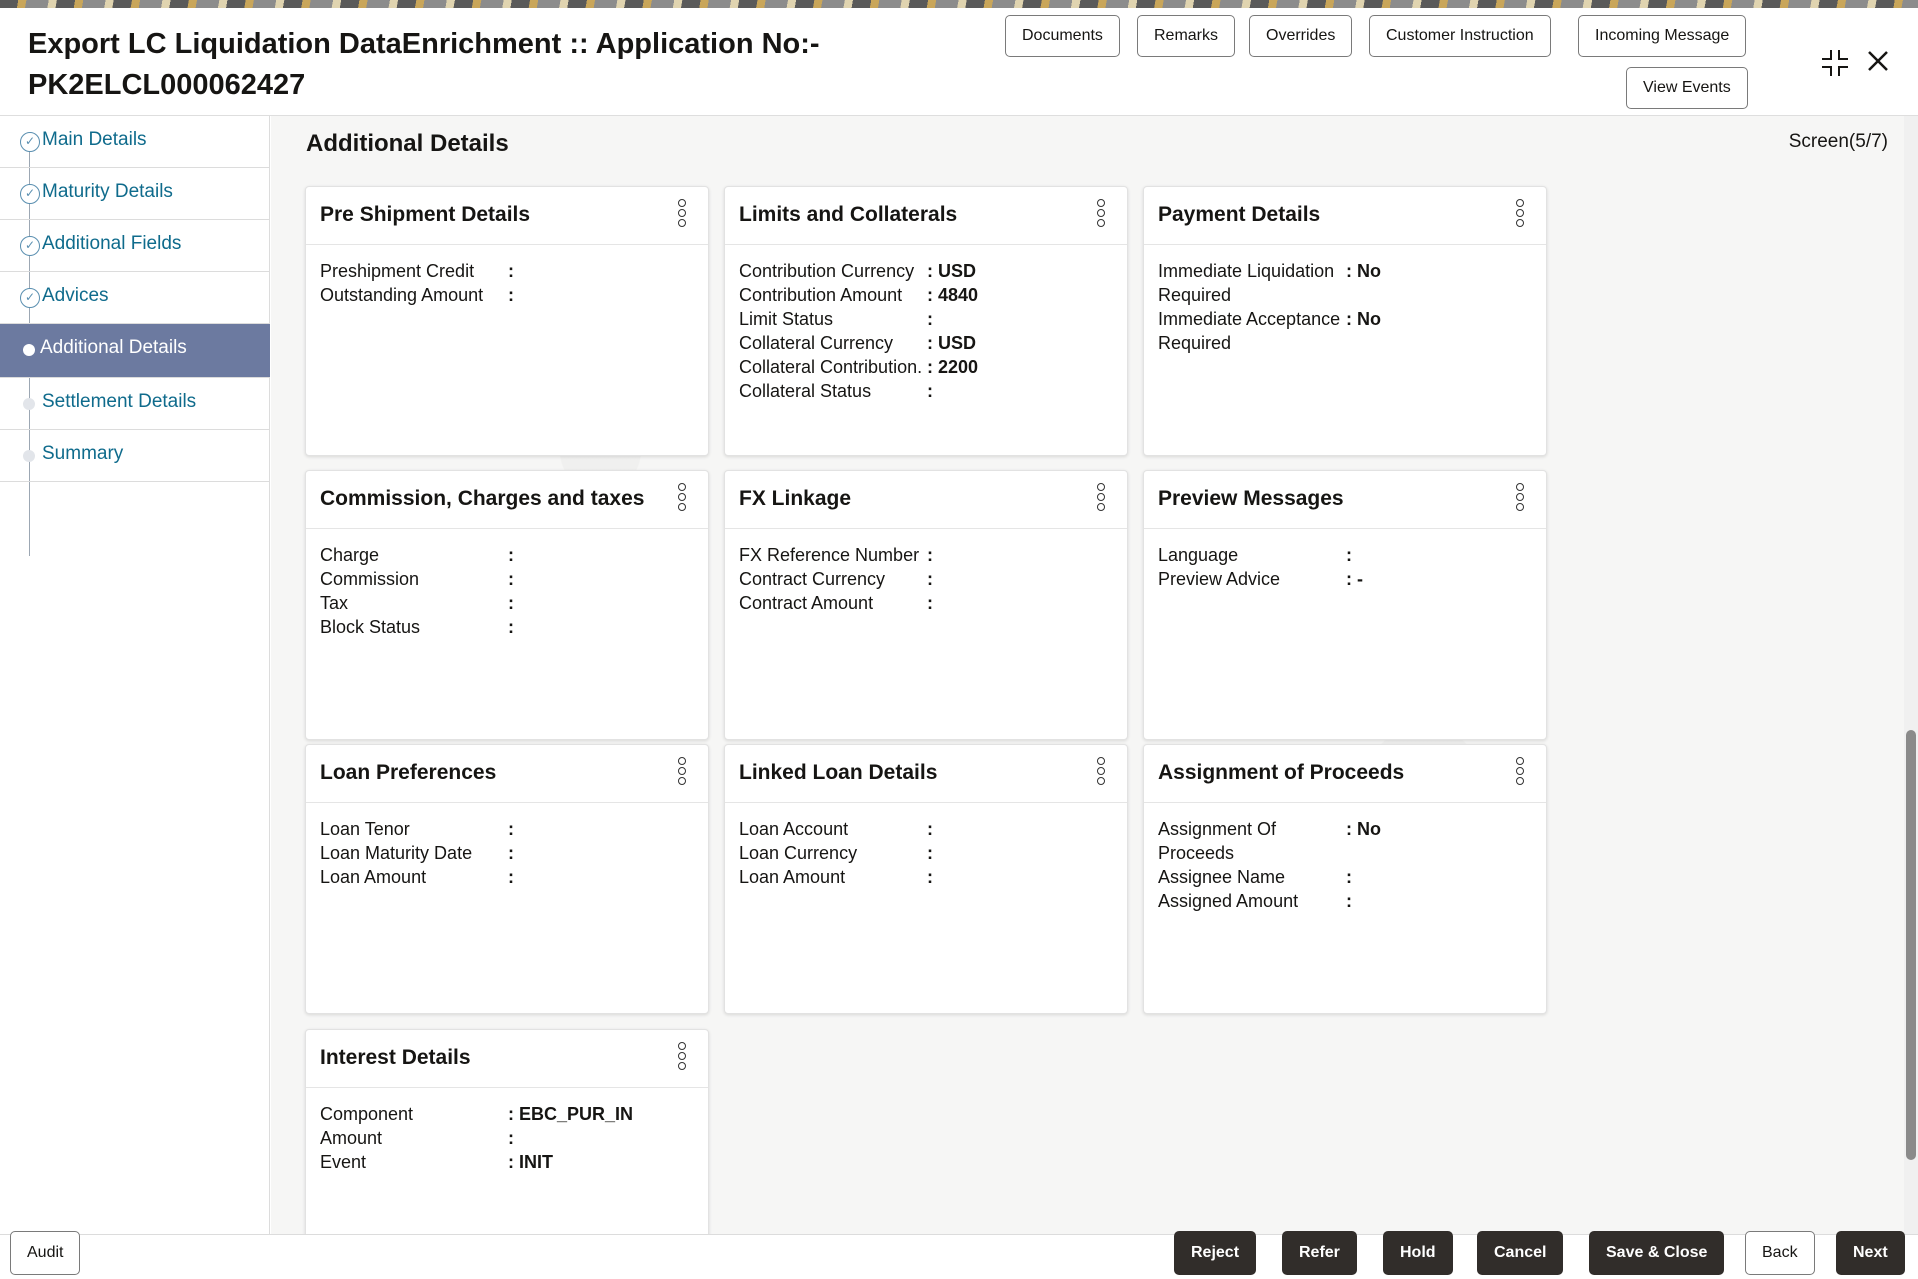 Image resolution: width=1918 pixels, height=1279 pixels. Describe the element at coordinates (1460, 36) in the screenshot. I see `customer-instruction-button: Customer Instruction` at that location.